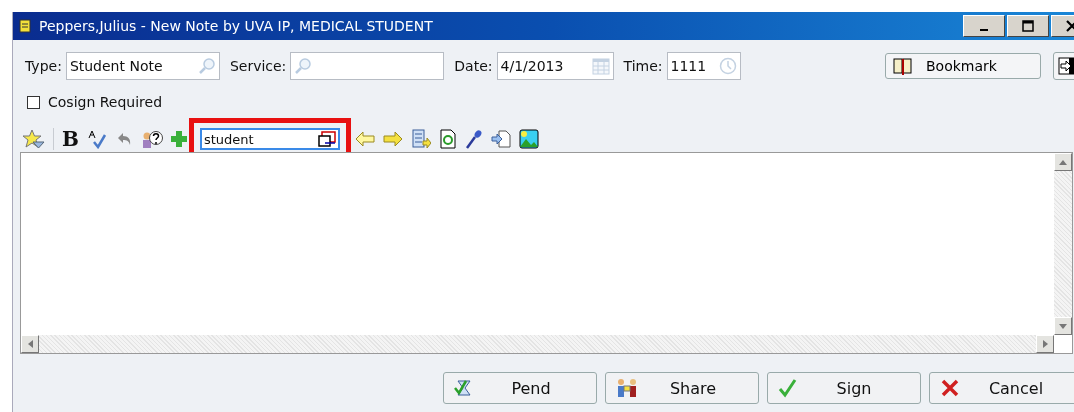 The width and height of the screenshot is (1074, 412). I want to click on note-icon, so click(25, 26).